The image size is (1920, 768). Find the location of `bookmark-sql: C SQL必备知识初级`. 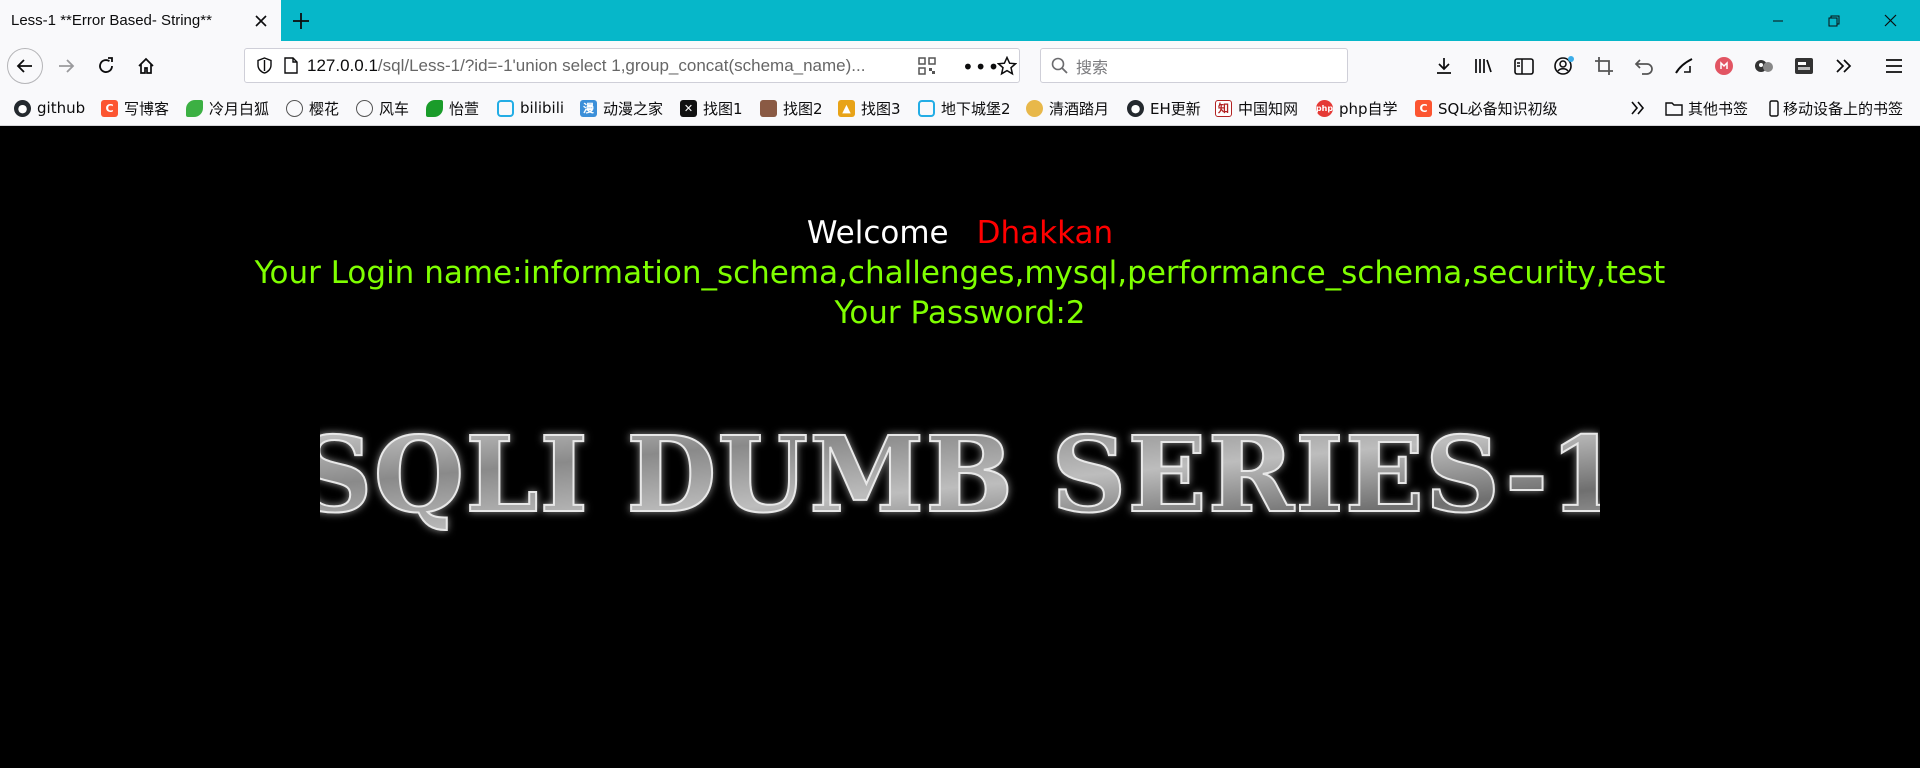

bookmark-sql: C SQL必备知识初级 is located at coordinates (1486, 108).